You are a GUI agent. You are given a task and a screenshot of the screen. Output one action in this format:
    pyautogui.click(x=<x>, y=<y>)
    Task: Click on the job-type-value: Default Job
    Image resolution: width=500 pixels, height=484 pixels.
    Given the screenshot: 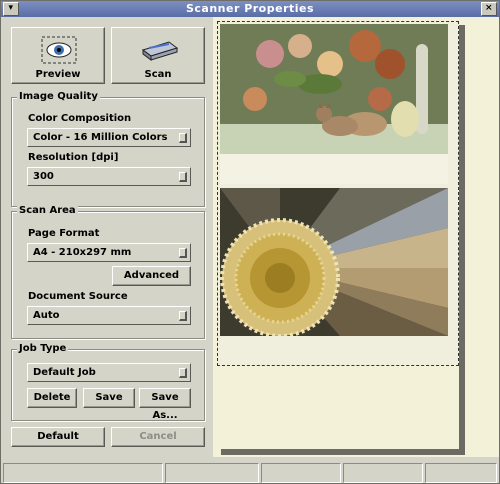 What is the action you would take?
    pyautogui.click(x=64, y=372)
    